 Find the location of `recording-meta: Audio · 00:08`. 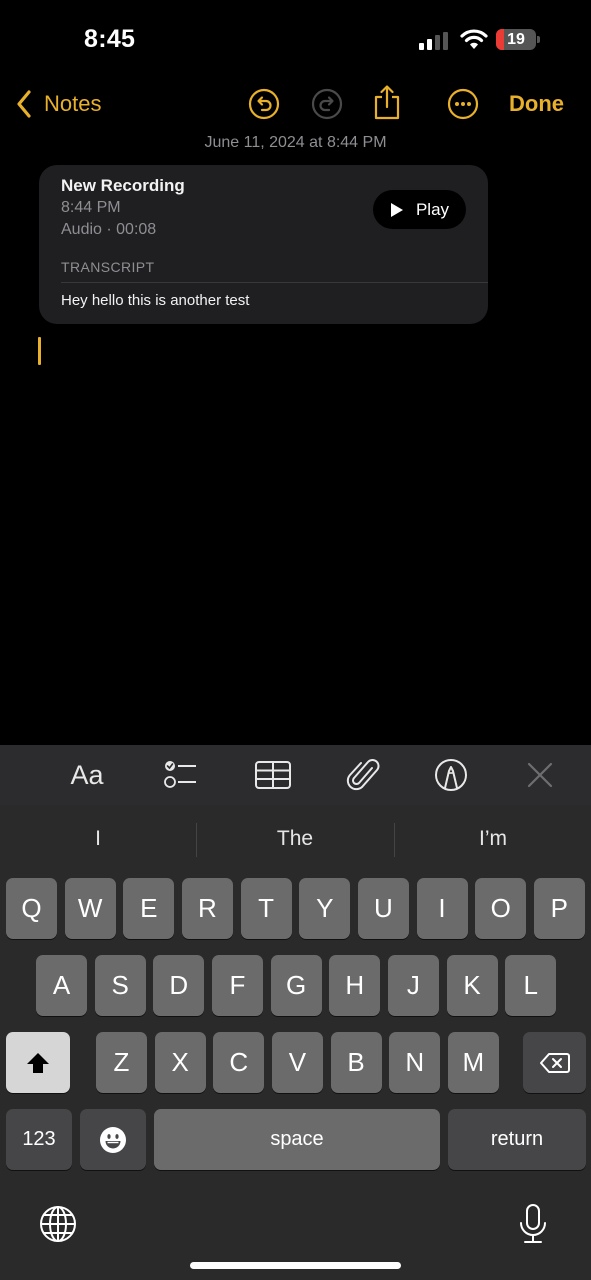

recording-meta: Audio · 00:08 is located at coordinates (109, 229).